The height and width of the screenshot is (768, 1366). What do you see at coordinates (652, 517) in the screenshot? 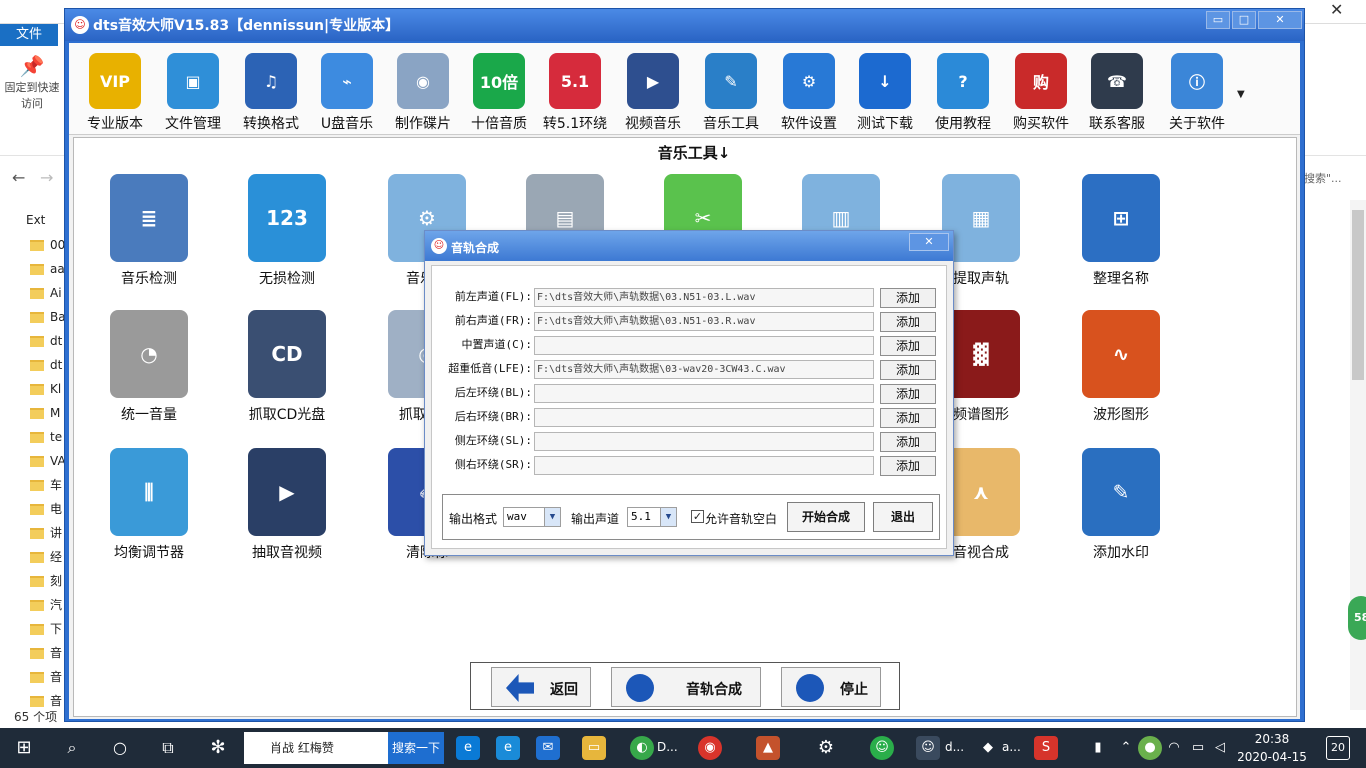
I see `output-channel-select: 5.1 ▼` at bounding box center [652, 517].